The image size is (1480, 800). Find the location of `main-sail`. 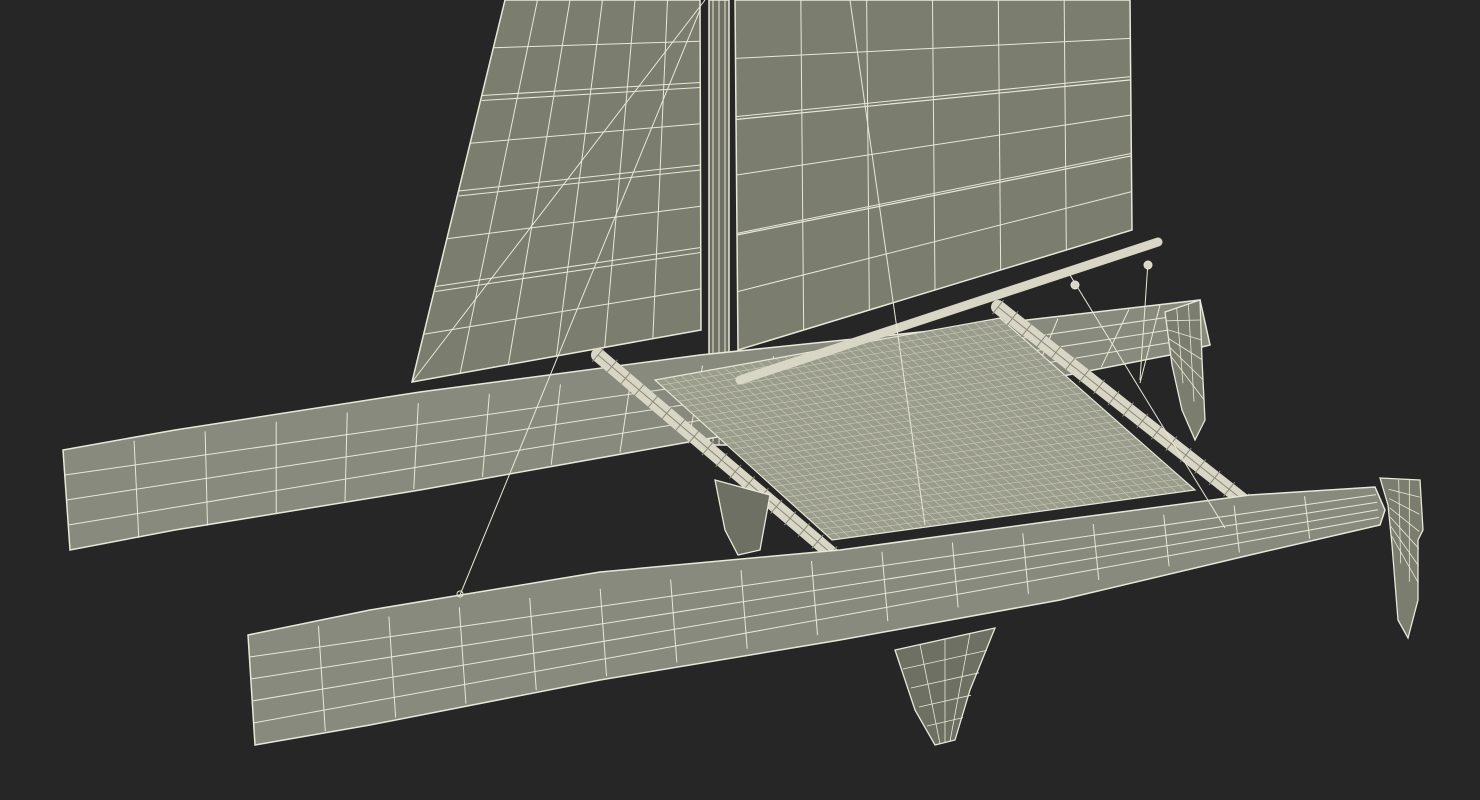

main-sail is located at coordinates (933, 176).